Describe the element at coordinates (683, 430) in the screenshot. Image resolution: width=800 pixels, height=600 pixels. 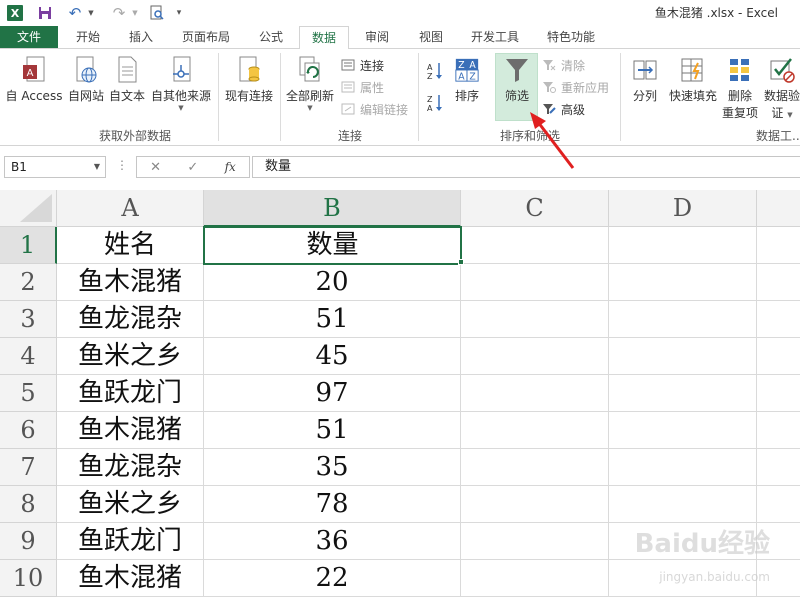
I see `cell-d6` at that location.